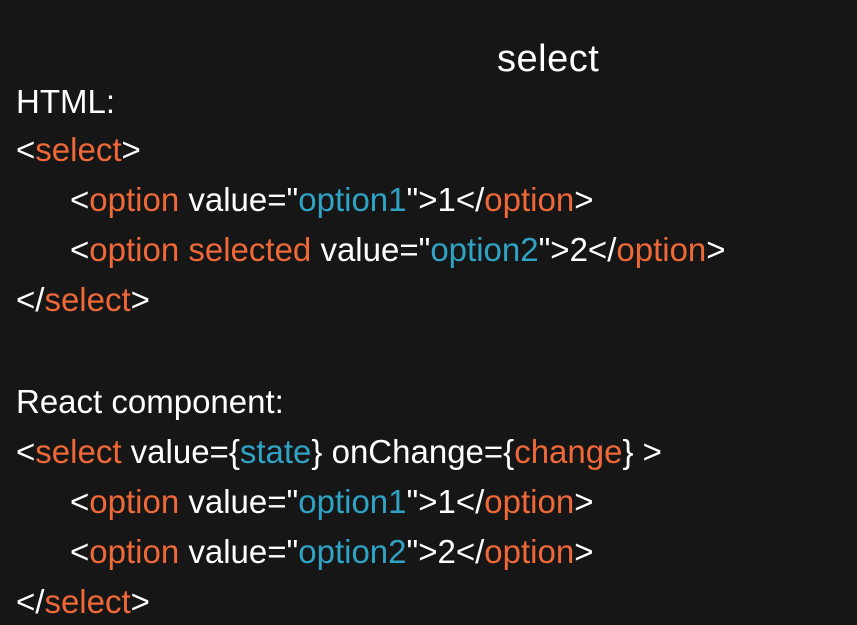  Describe the element at coordinates (568, 451) in the screenshot. I see `code-keyword: change` at that location.